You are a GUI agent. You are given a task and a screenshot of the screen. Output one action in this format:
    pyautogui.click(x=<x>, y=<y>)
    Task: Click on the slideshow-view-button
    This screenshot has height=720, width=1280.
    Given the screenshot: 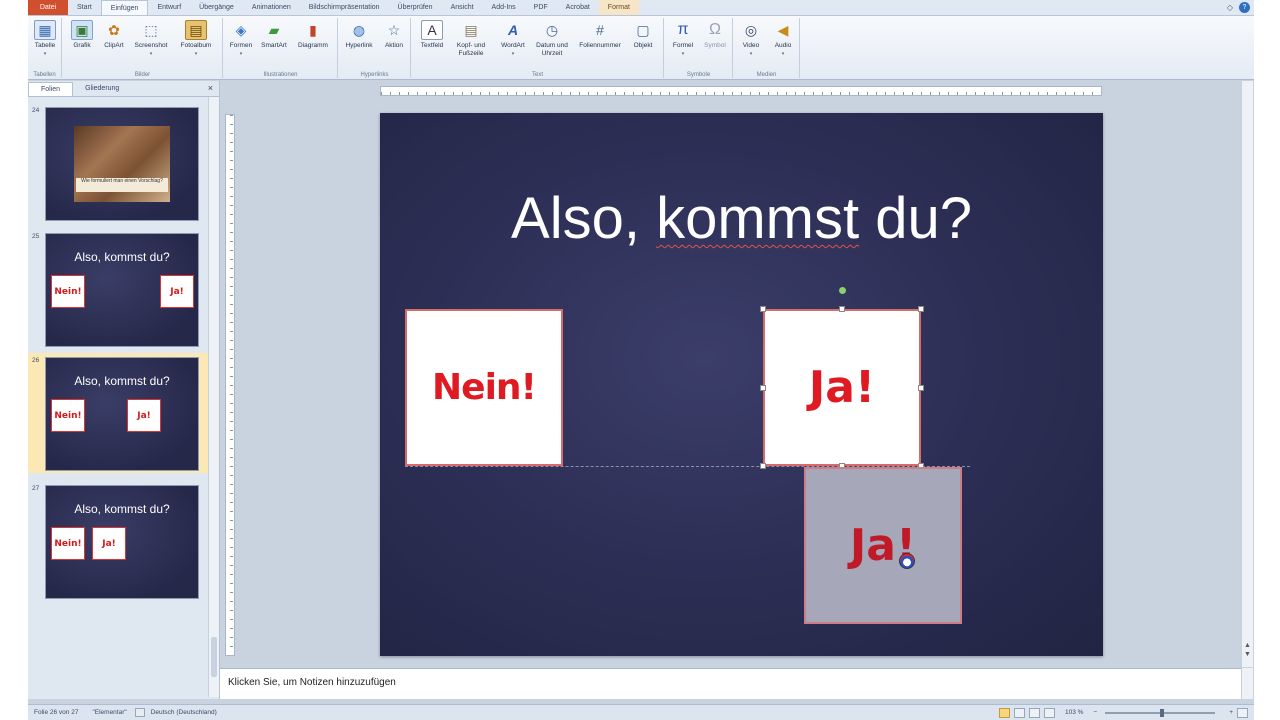 What is the action you would take?
    pyautogui.click(x=1049, y=712)
    